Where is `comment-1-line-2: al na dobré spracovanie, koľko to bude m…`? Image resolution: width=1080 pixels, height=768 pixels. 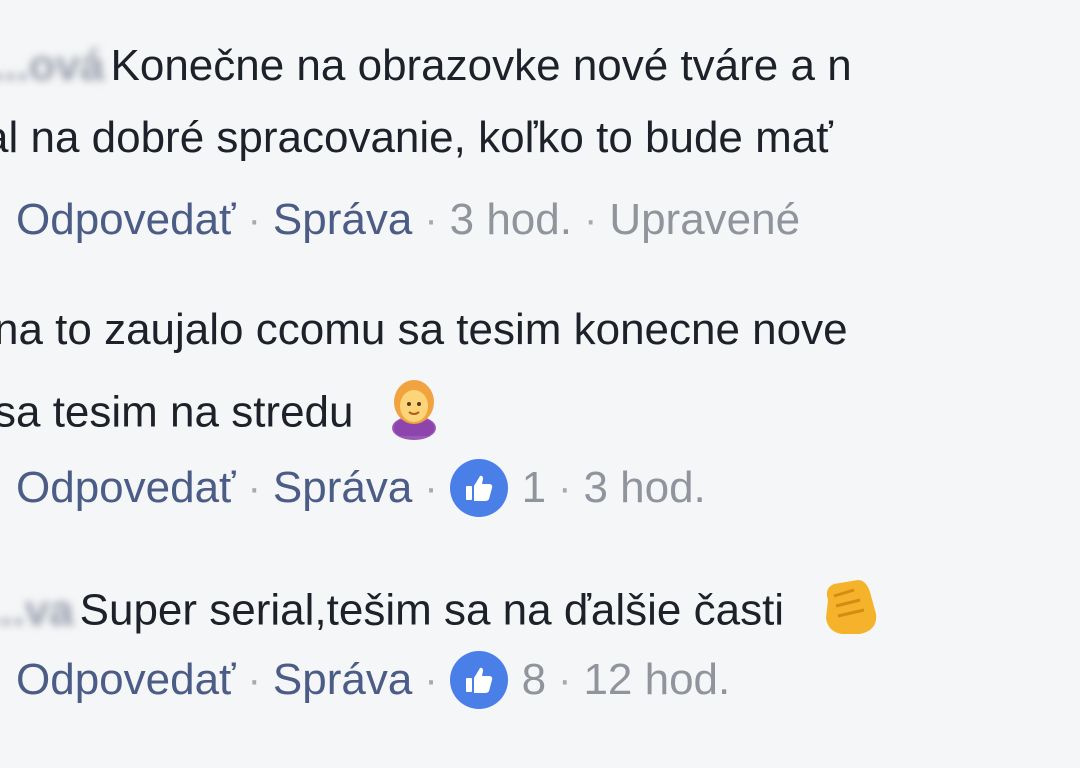 comment-1-line-2: al na dobré spracovanie, koľko to bude m… is located at coordinates (416, 138).